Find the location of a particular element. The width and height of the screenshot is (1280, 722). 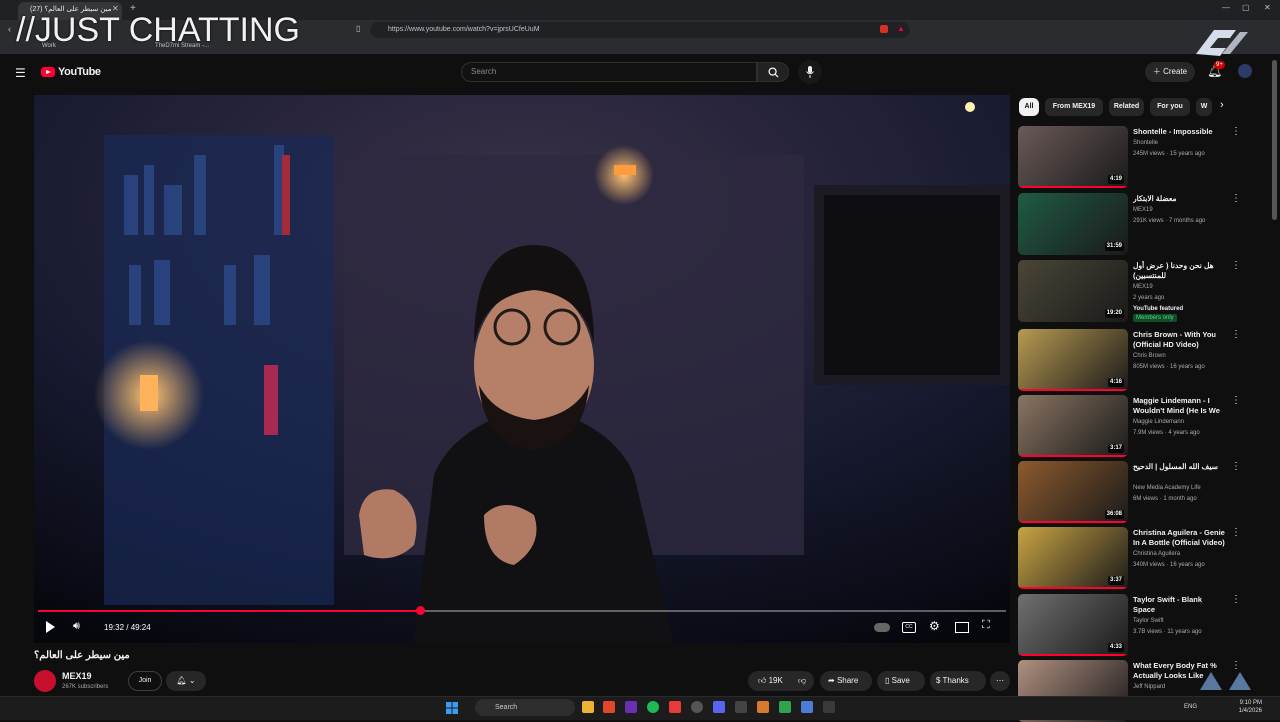

fullscreen-icon: ⛶ is located at coordinates (986, 625).